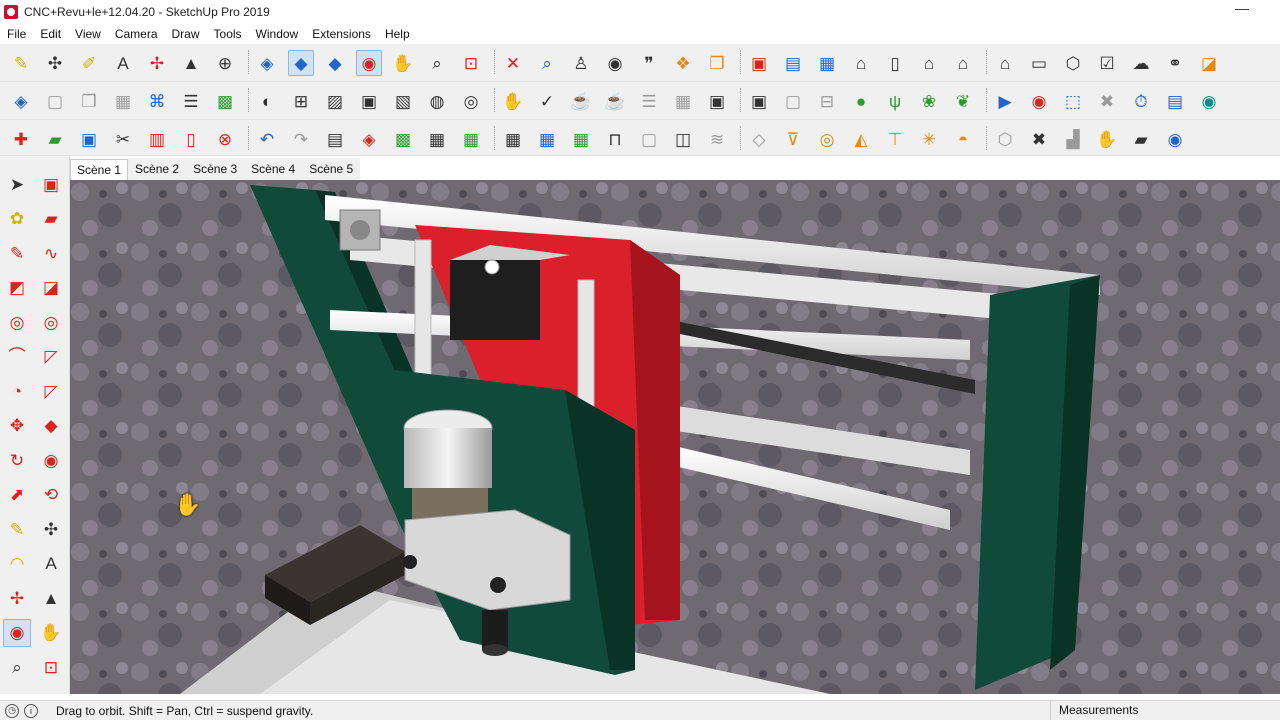  What do you see at coordinates (861, 101) in the screenshot?
I see `tree-icon: ●` at bounding box center [861, 101].